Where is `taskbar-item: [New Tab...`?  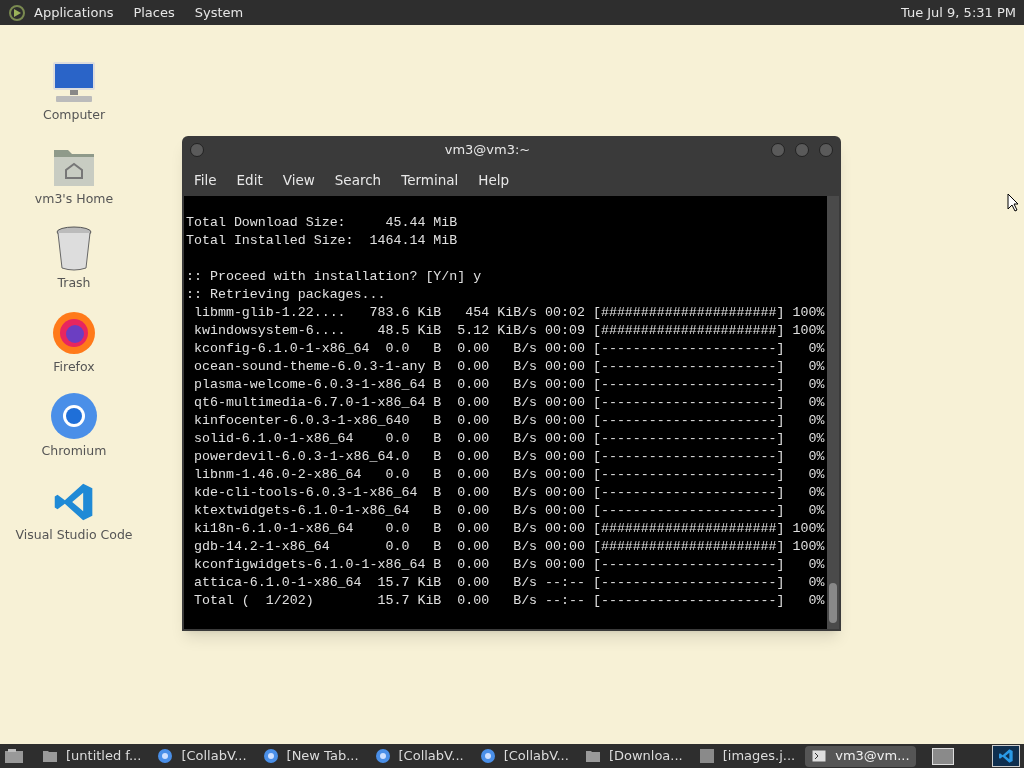 taskbar-item: [New Tab... is located at coordinates (310, 756).